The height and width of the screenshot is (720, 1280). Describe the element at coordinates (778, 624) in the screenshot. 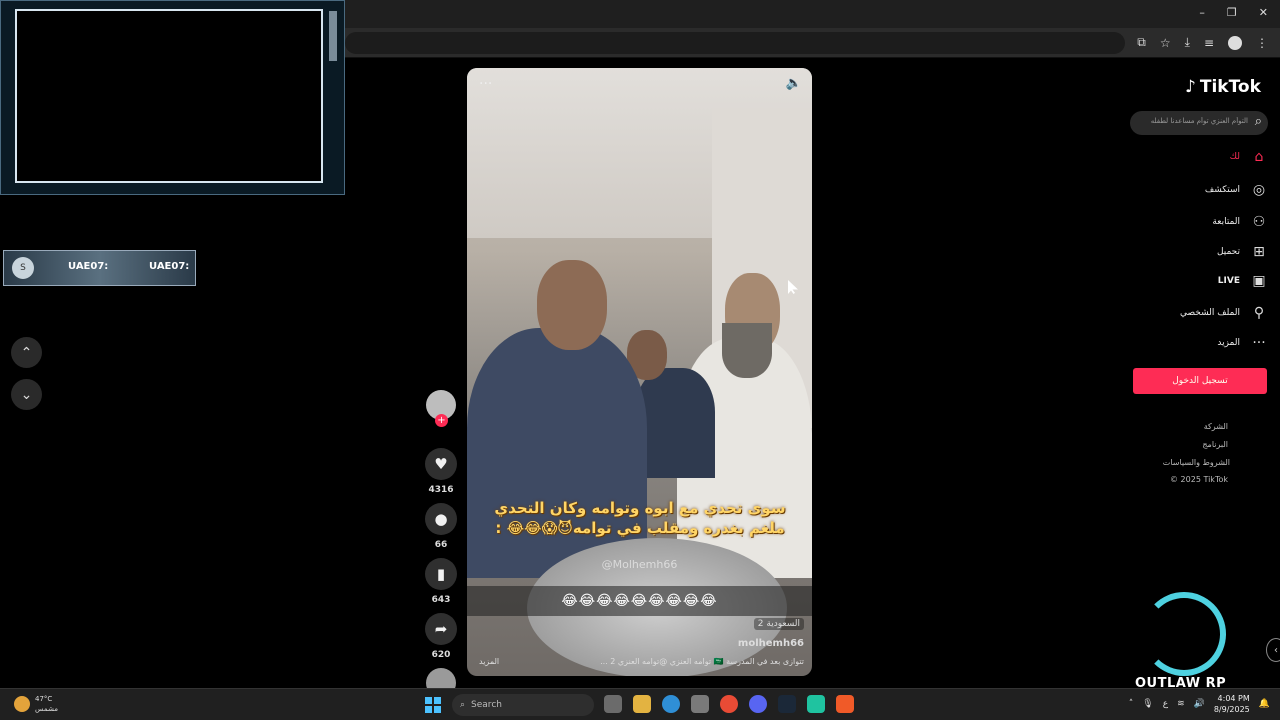

I see `country-chip: السعودية 2` at that location.